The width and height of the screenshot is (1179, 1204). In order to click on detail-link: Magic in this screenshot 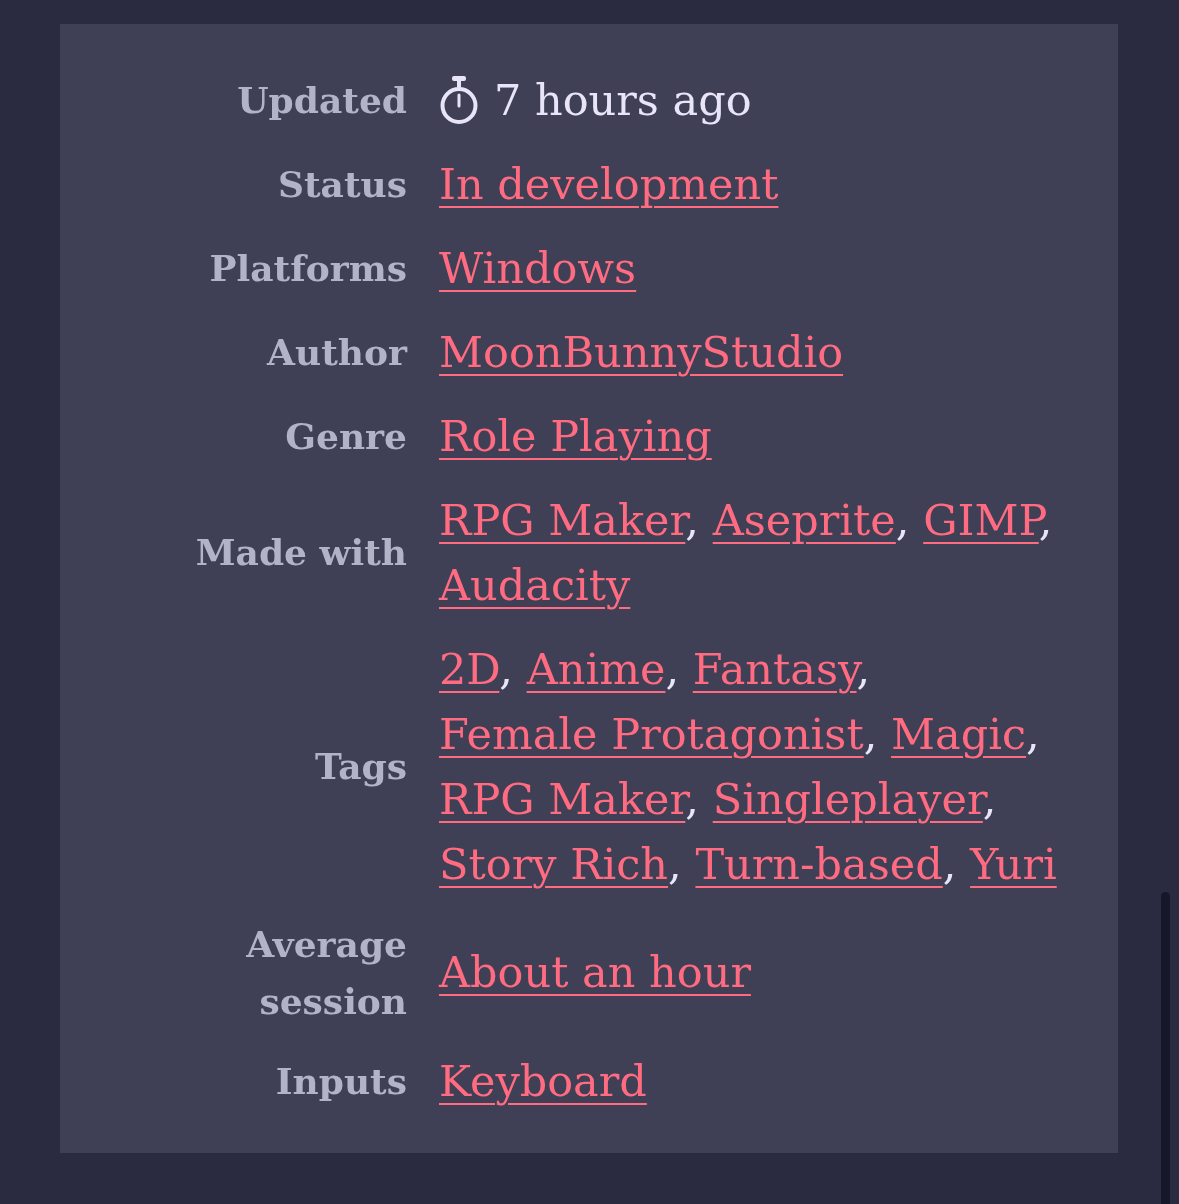, I will do `click(959, 733)`.